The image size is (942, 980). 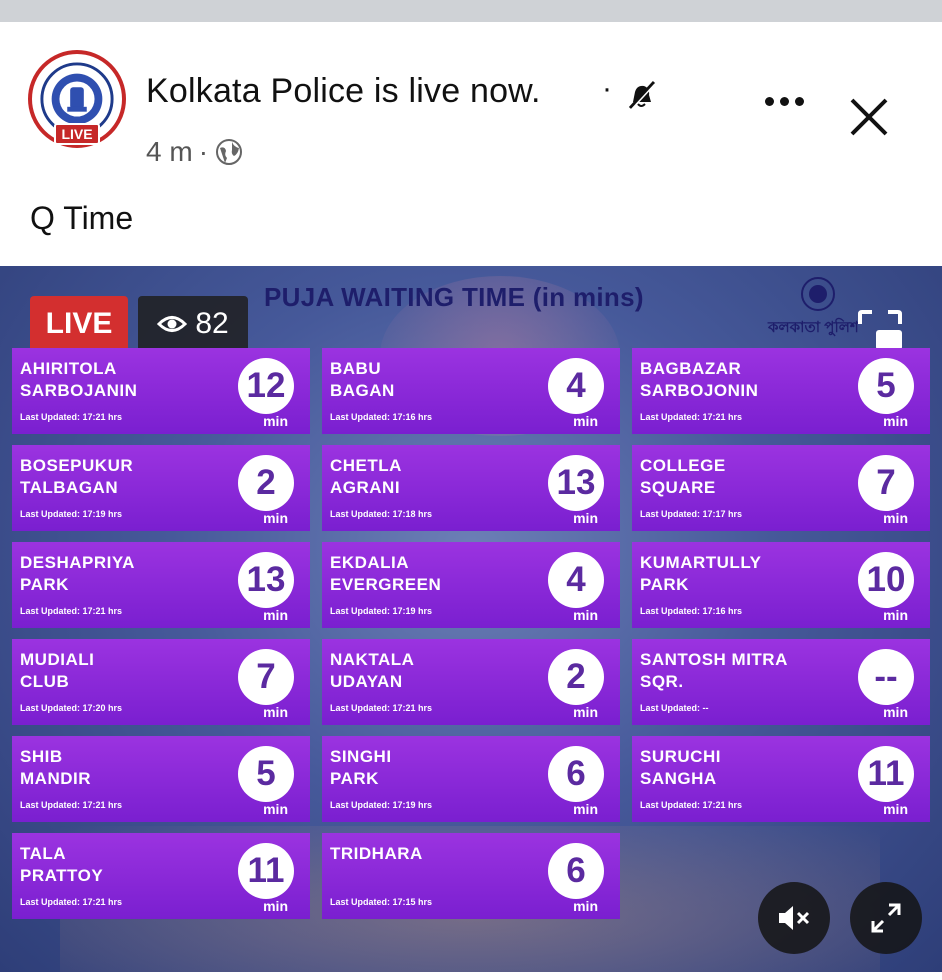 What do you see at coordinates (169, 152) in the screenshot?
I see `post-time: 4 m` at bounding box center [169, 152].